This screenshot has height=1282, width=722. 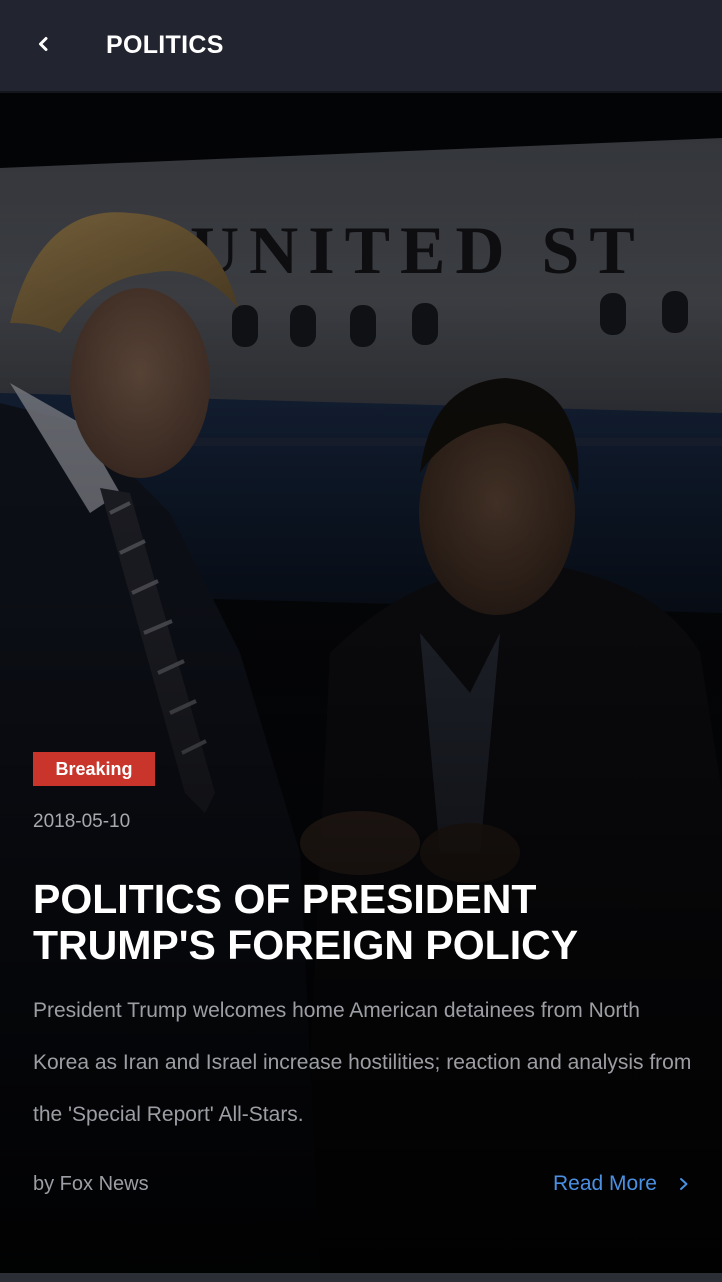 What do you see at coordinates (361, 46) in the screenshot?
I see `app-header: POLITICS` at bounding box center [361, 46].